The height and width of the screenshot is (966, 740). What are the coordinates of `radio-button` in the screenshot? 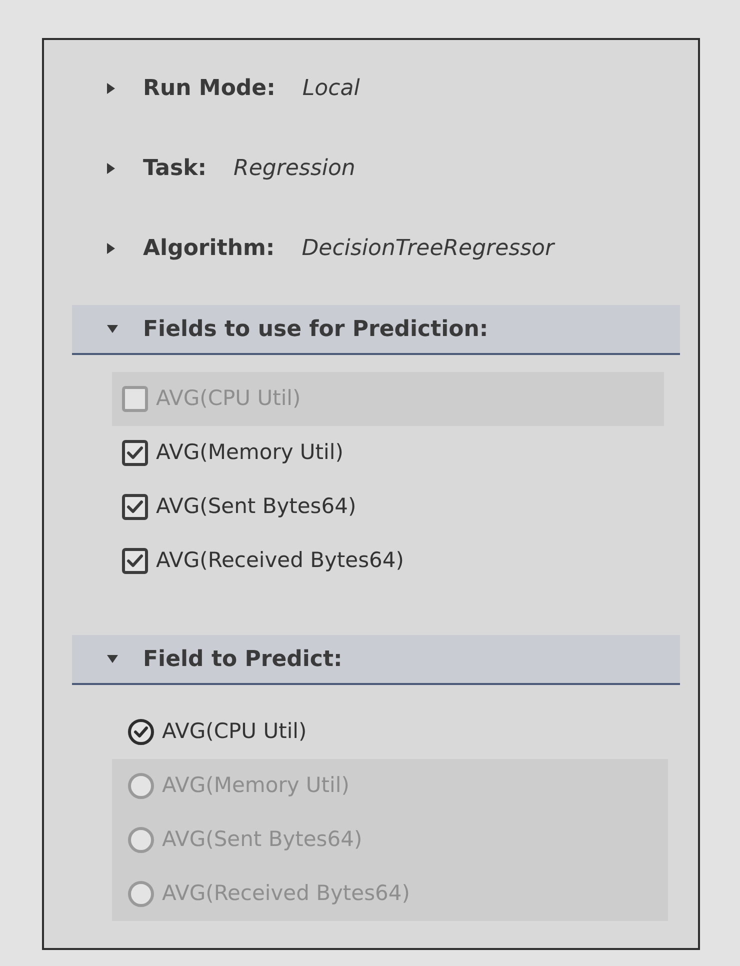 It's located at (141, 732).